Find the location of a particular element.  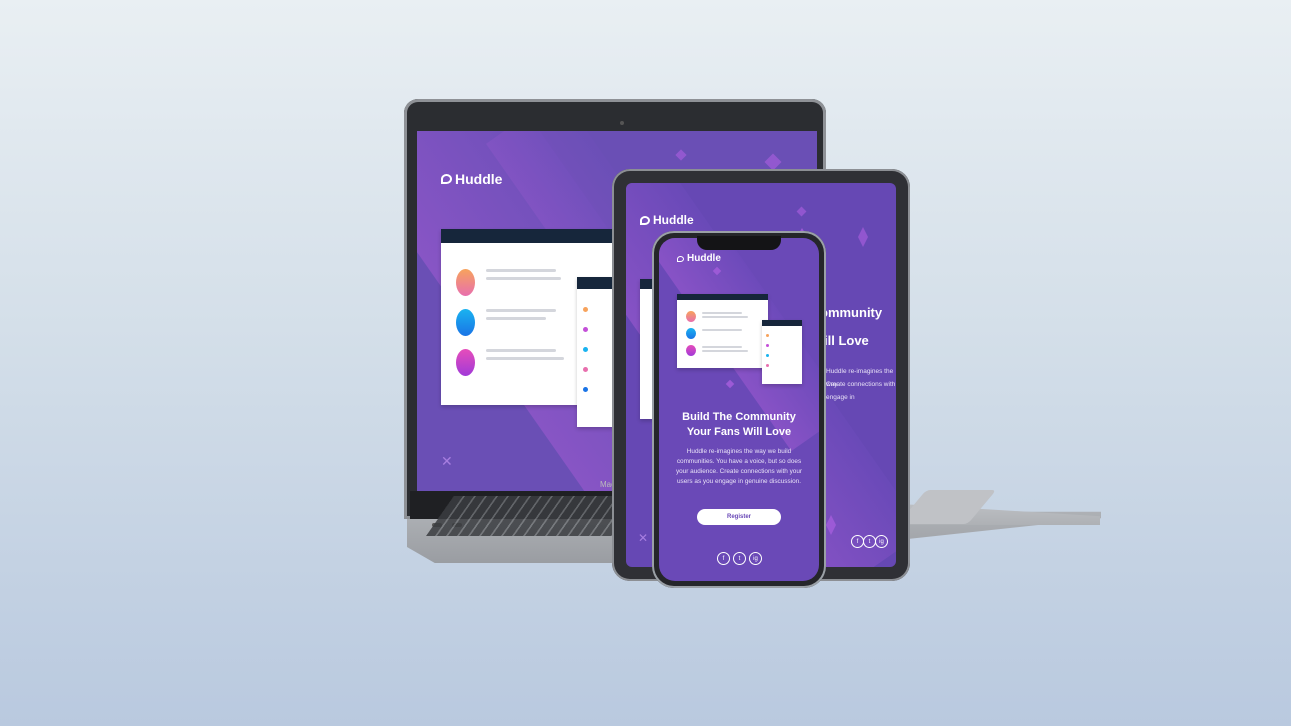

laptop-camera is located at coordinates (622, 123).